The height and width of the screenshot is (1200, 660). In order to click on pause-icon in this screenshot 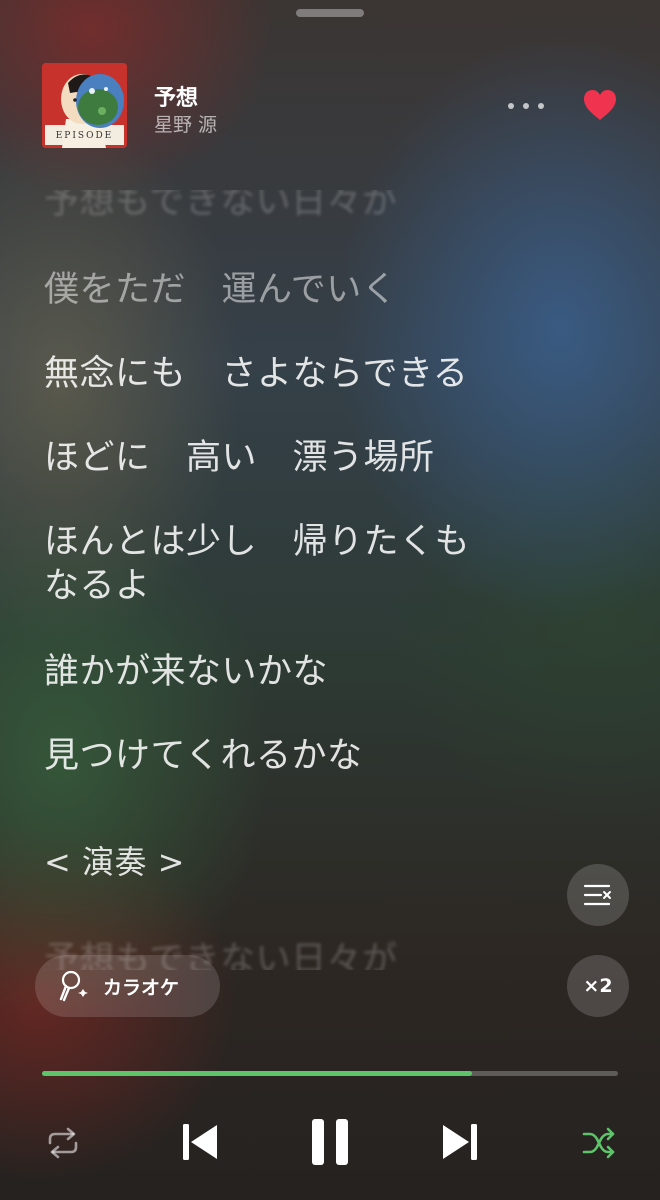, I will do `click(330, 1142)`.